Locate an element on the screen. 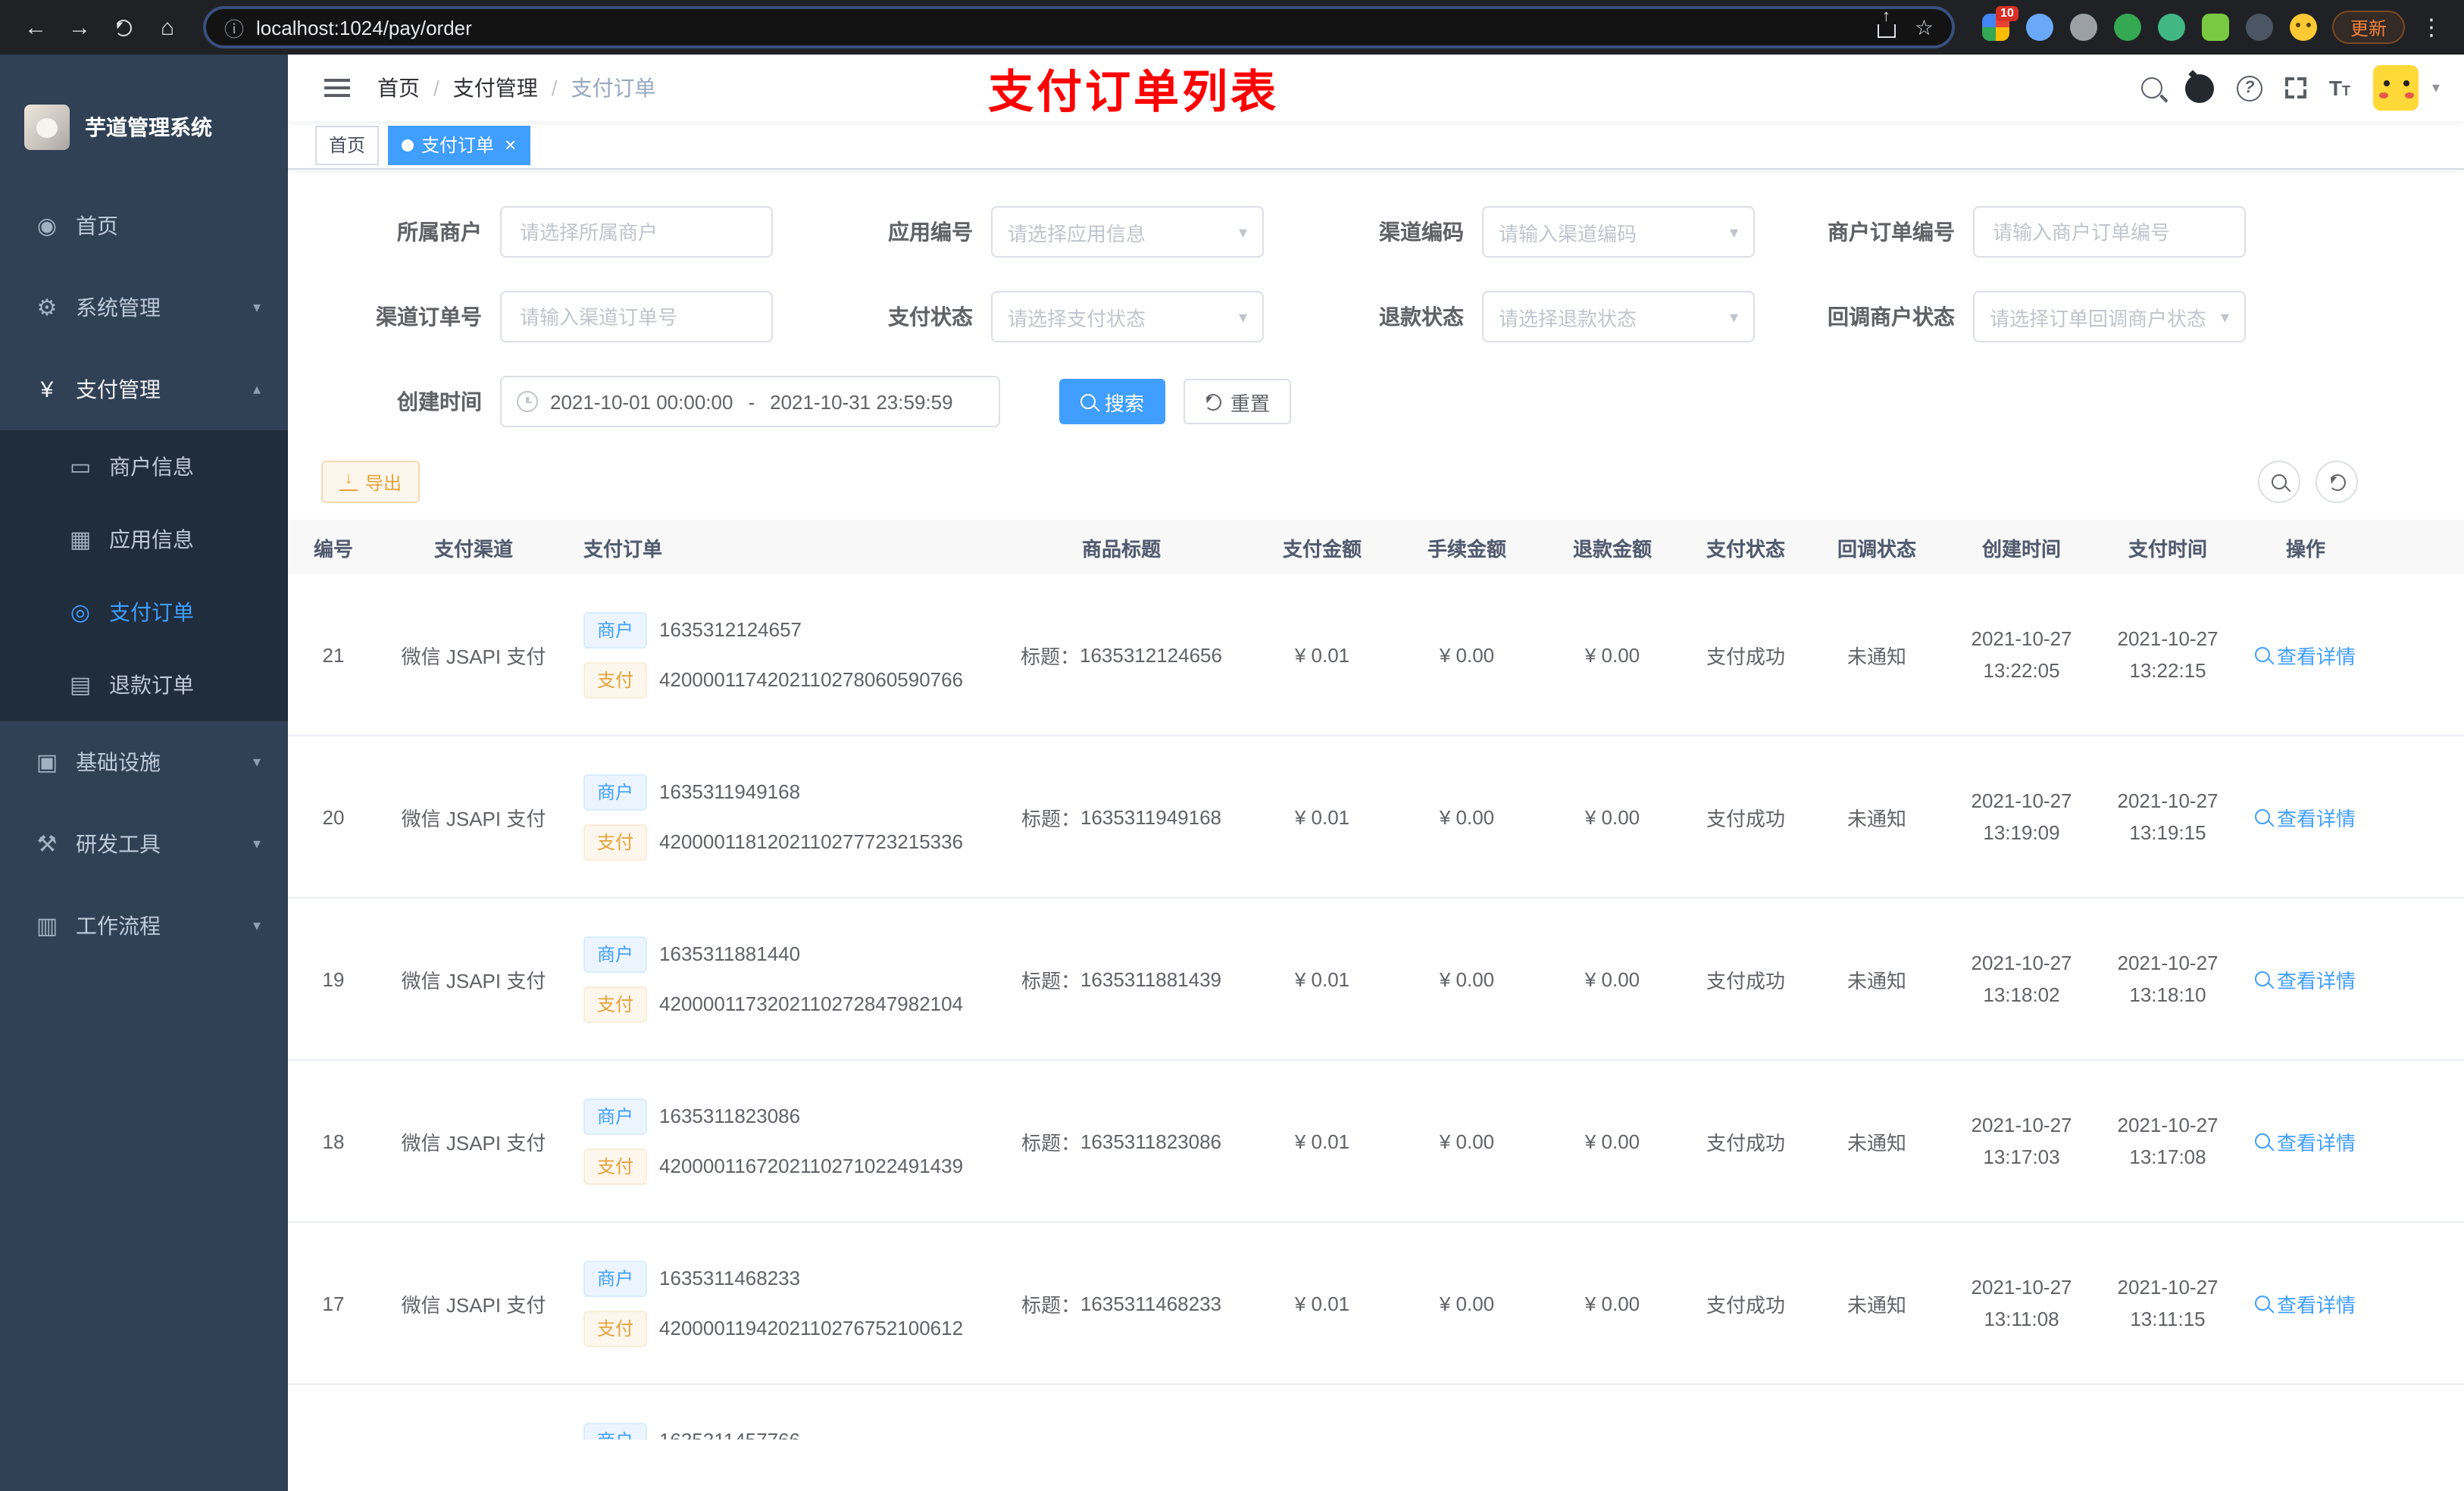 This screenshot has height=1491, width=2464. reload-icon is located at coordinates (123, 27).